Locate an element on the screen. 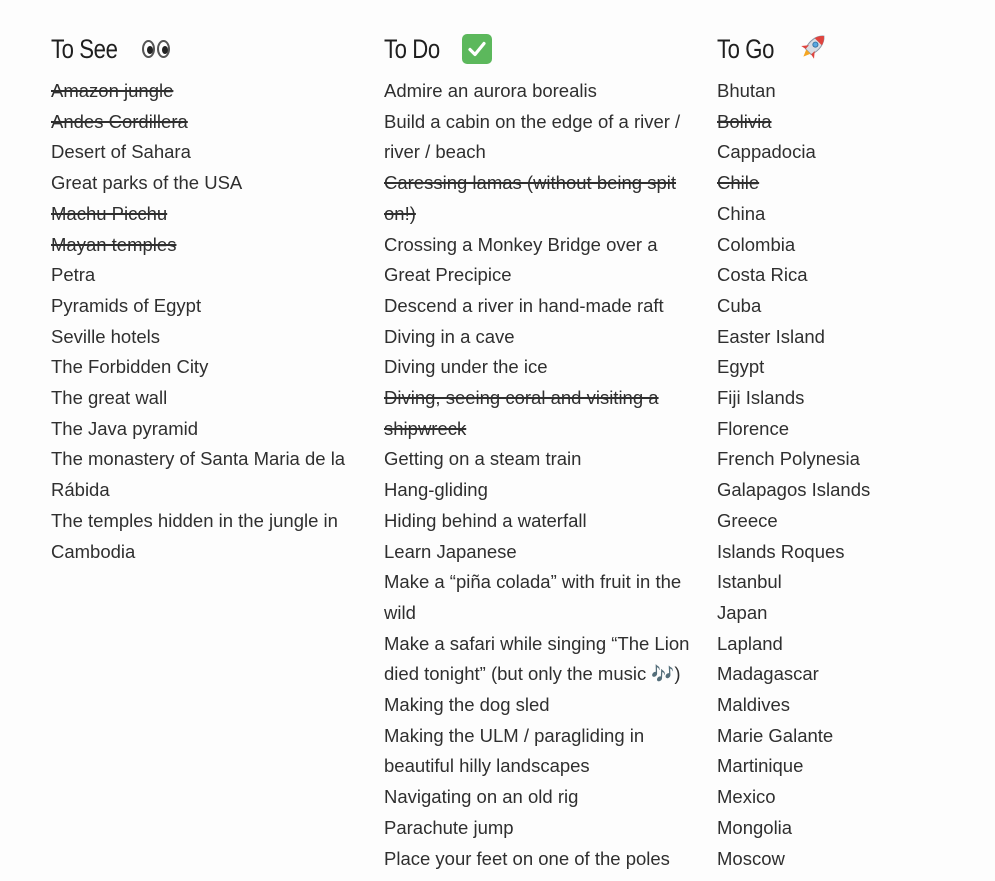 This screenshot has height=881, width=995. list-item: Mongolia is located at coordinates (755, 827).